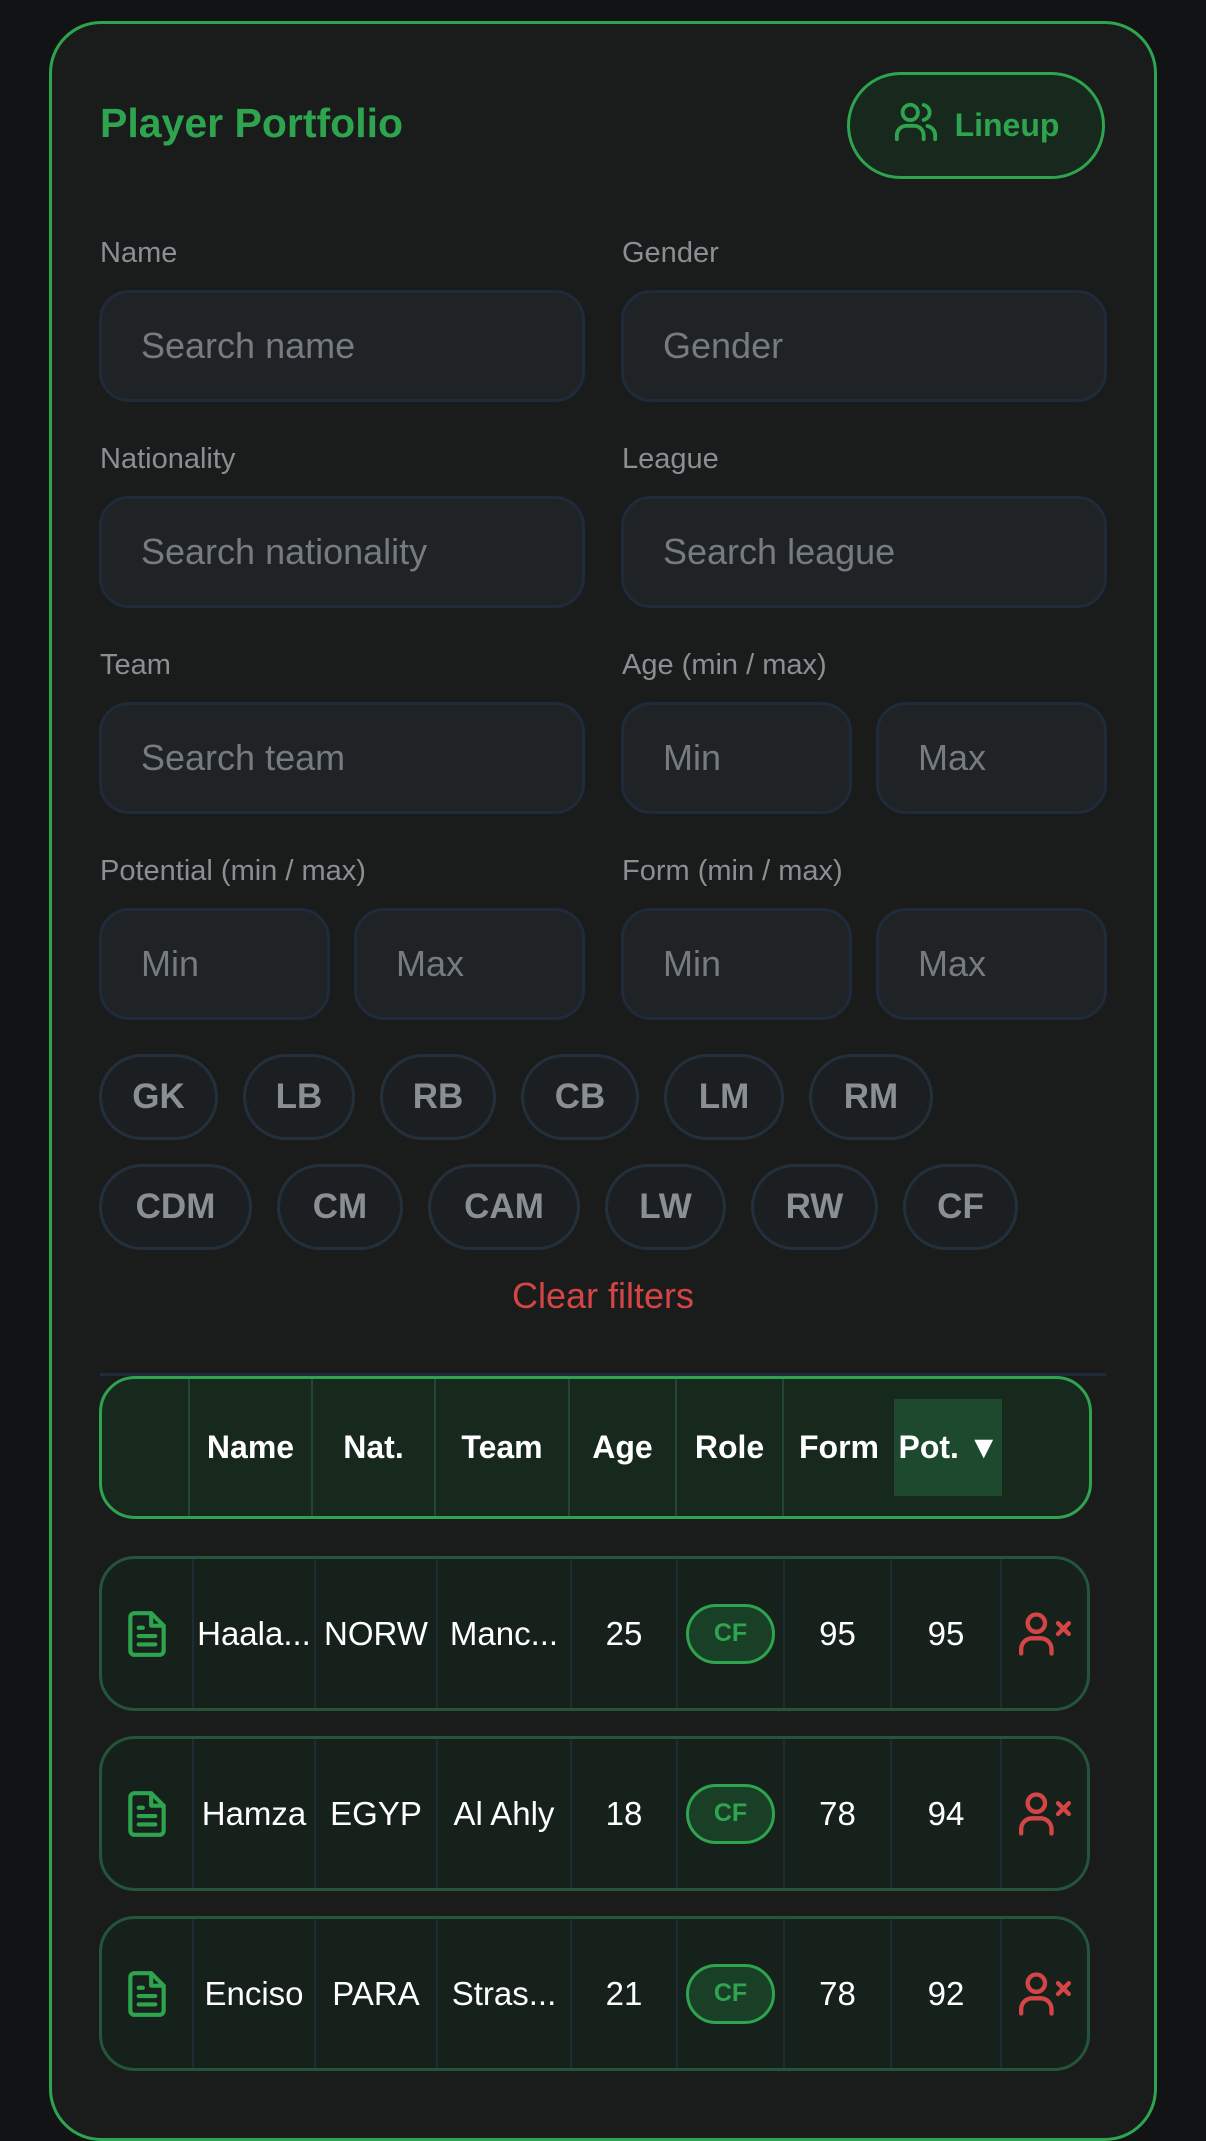 This screenshot has height=2141, width=1206. I want to click on player-nationality: PARA, so click(375, 1993).